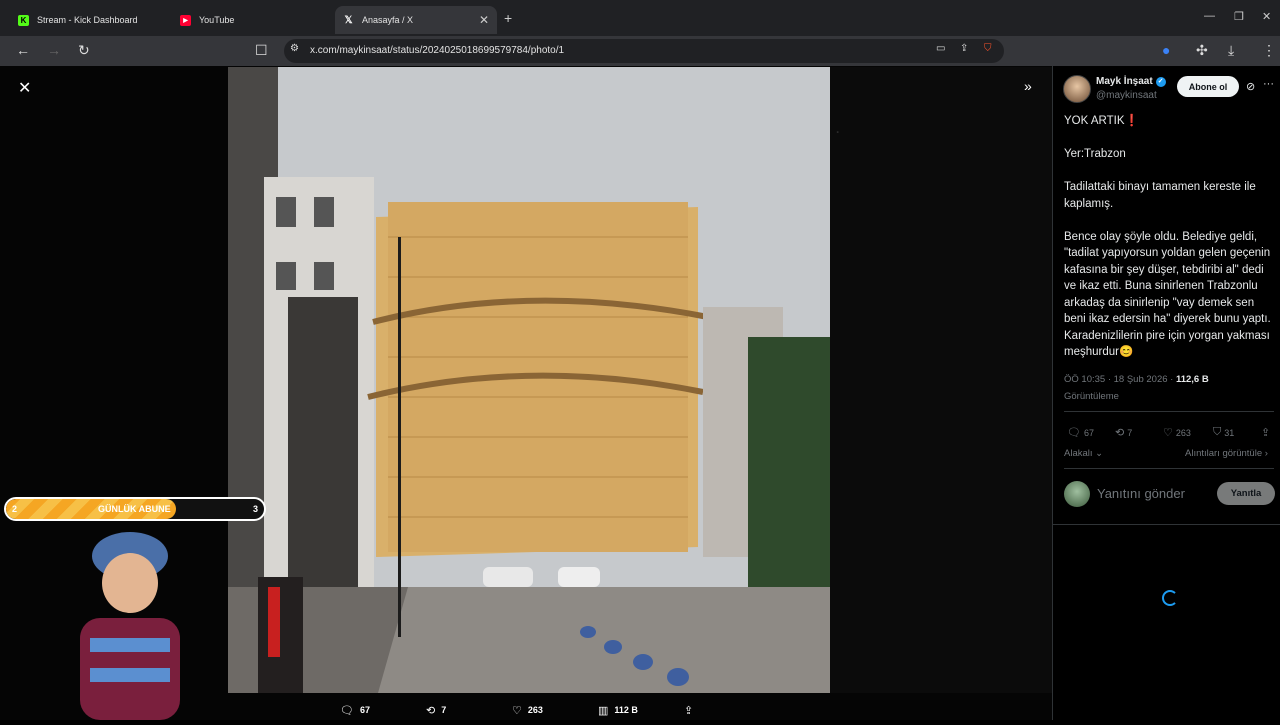  Describe the element at coordinates (484, 20) in the screenshot. I see `close-tab-icon: ✕` at that location.